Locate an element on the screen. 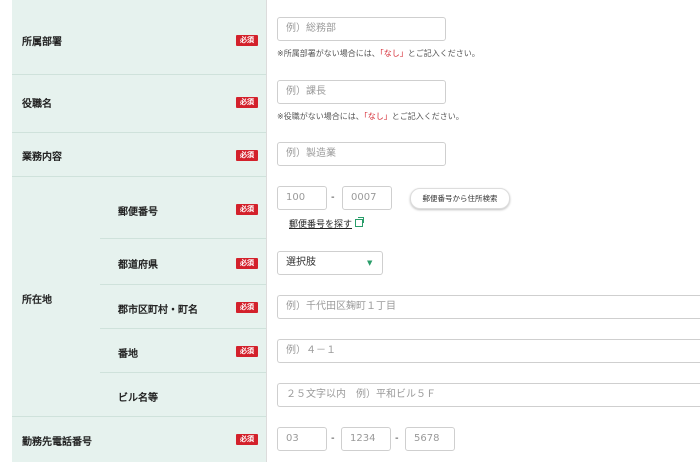  block-label: 番地 is located at coordinates (128, 354).